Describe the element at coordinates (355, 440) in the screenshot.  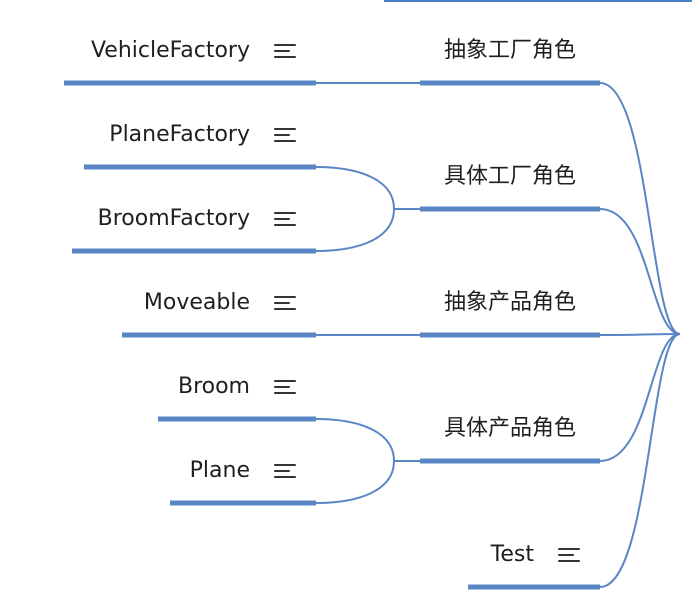
I see `leaf-link-broom` at that location.